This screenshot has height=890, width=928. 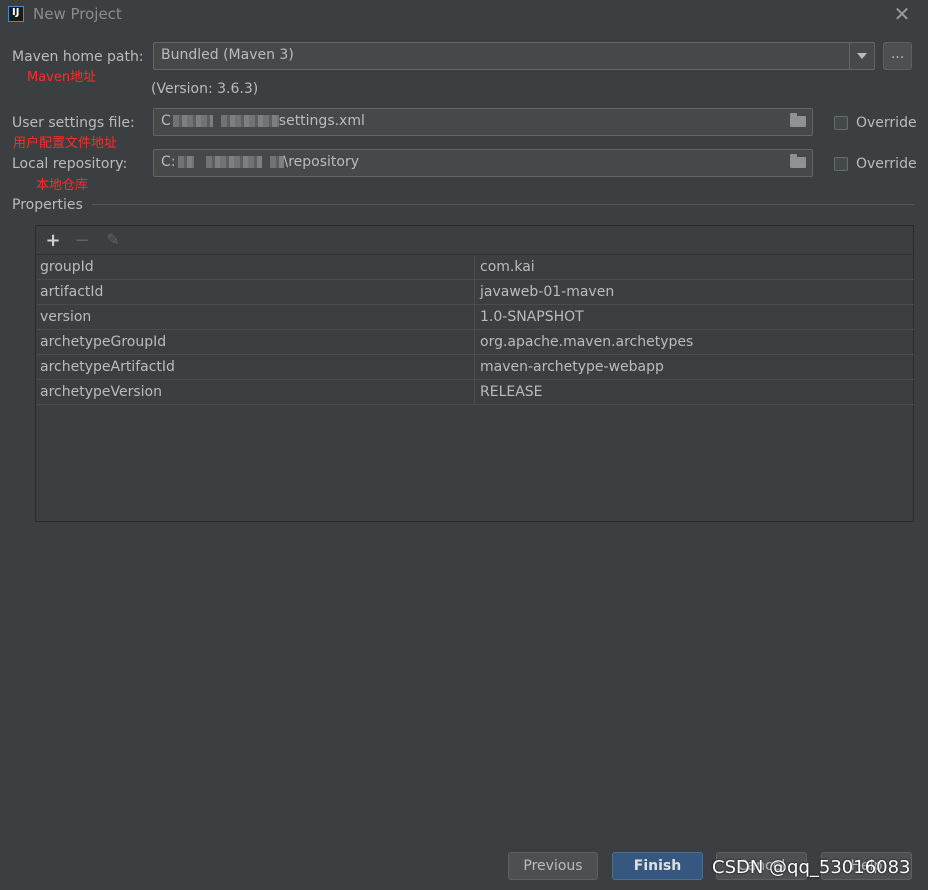 I want to click on edit-pencil-icon: ✎, so click(x=113, y=239).